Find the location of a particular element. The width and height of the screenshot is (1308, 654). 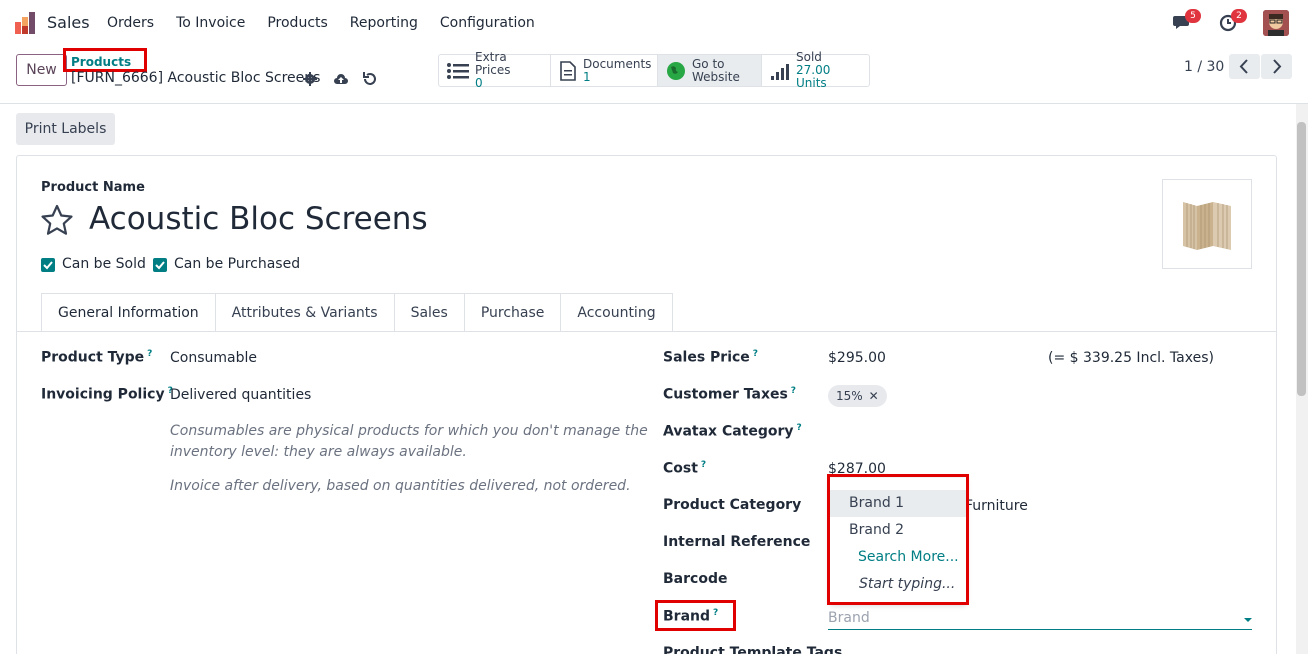

incl-taxes-value: (= $ 339.25 Incl. Taxes) is located at coordinates (1131, 358).